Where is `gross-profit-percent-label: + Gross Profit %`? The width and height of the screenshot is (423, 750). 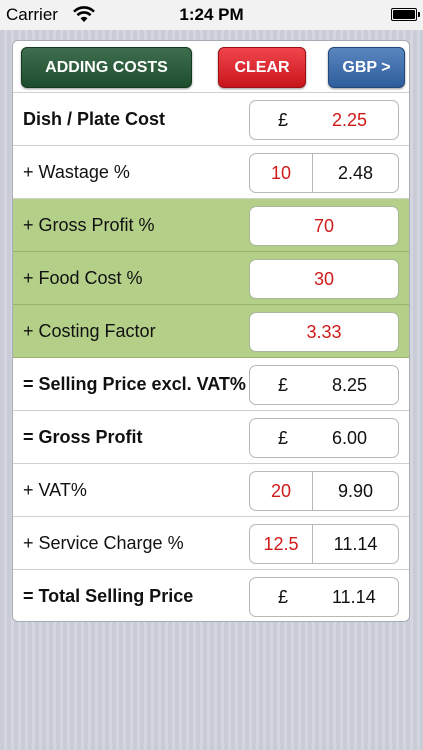
gross-profit-percent-label: + Gross Profit % is located at coordinates (89, 224).